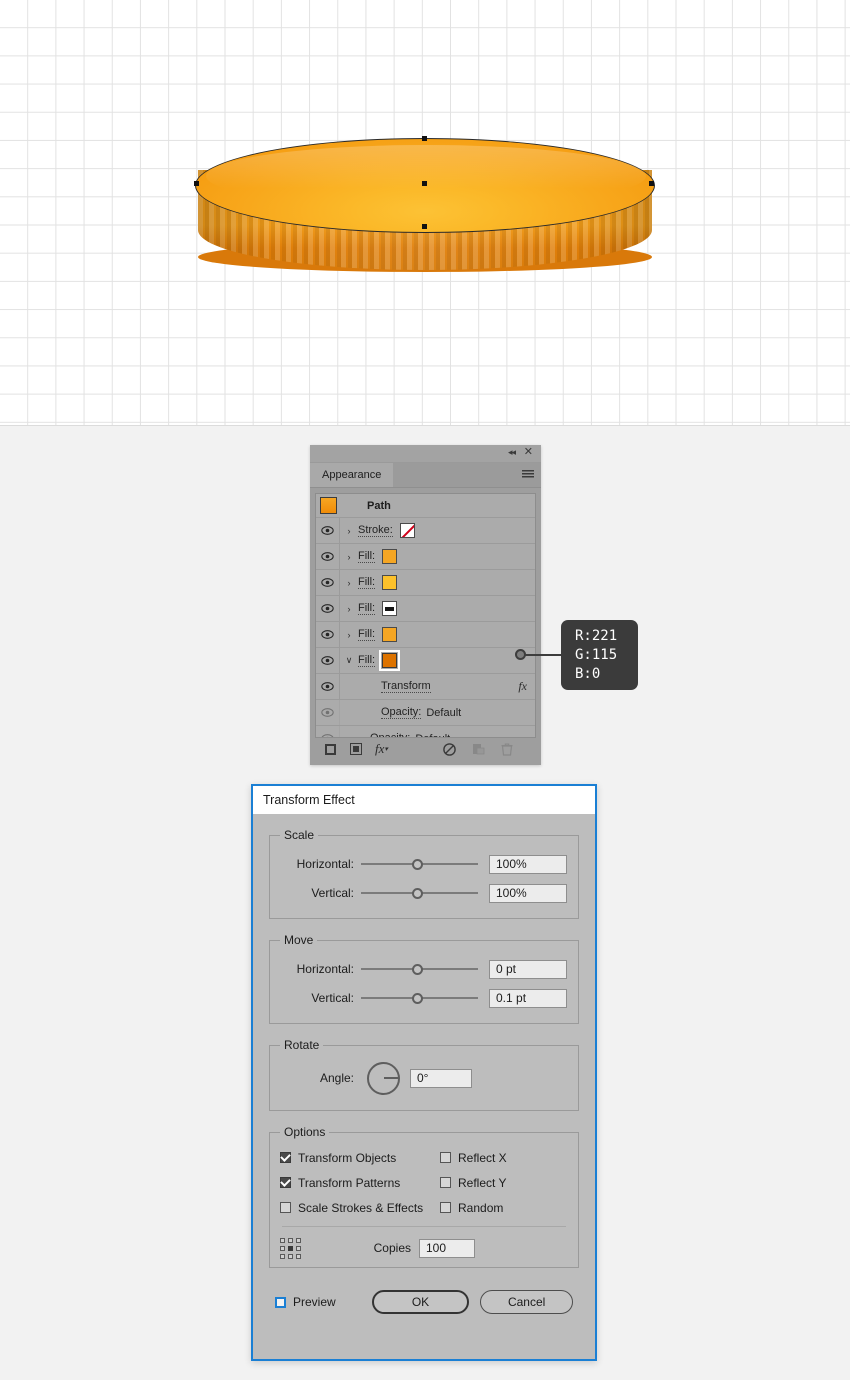  I want to click on checkbox-label: Transform Objects, so click(347, 1157).